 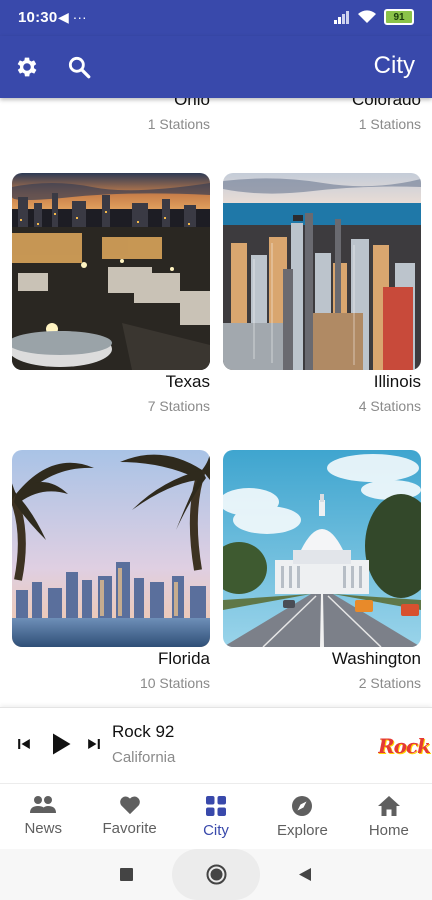 What do you see at coordinates (129, 805) in the screenshot?
I see `heart-icon` at bounding box center [129, 805].